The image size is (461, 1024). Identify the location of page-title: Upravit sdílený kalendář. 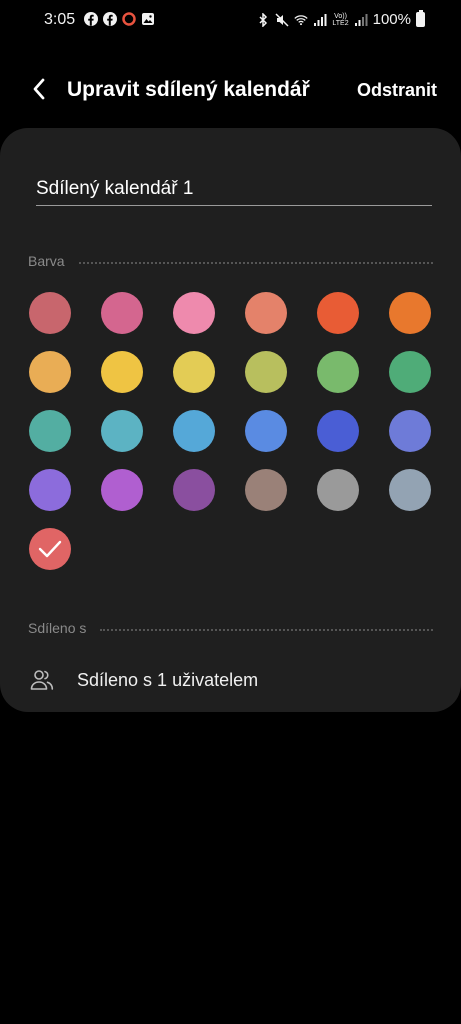
(188, 89).